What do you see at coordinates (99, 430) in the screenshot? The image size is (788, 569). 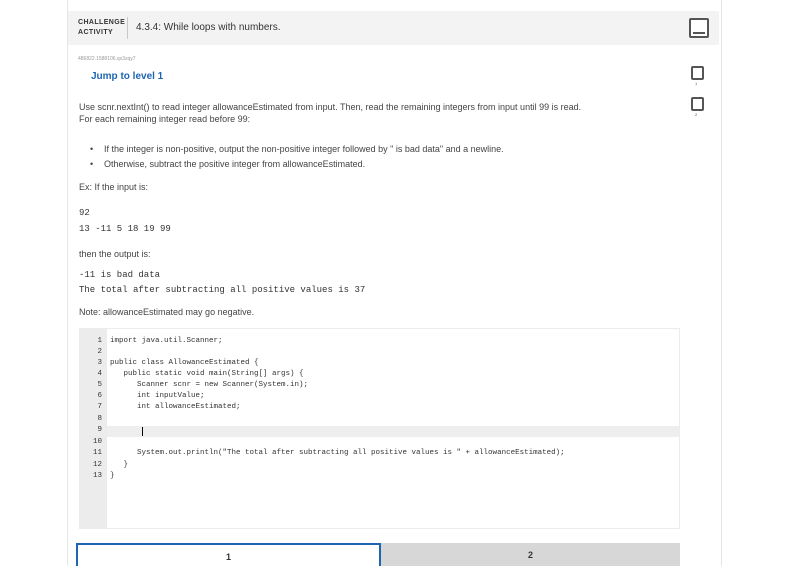 I see `line-number: 9` at bounding box center [99, 430].